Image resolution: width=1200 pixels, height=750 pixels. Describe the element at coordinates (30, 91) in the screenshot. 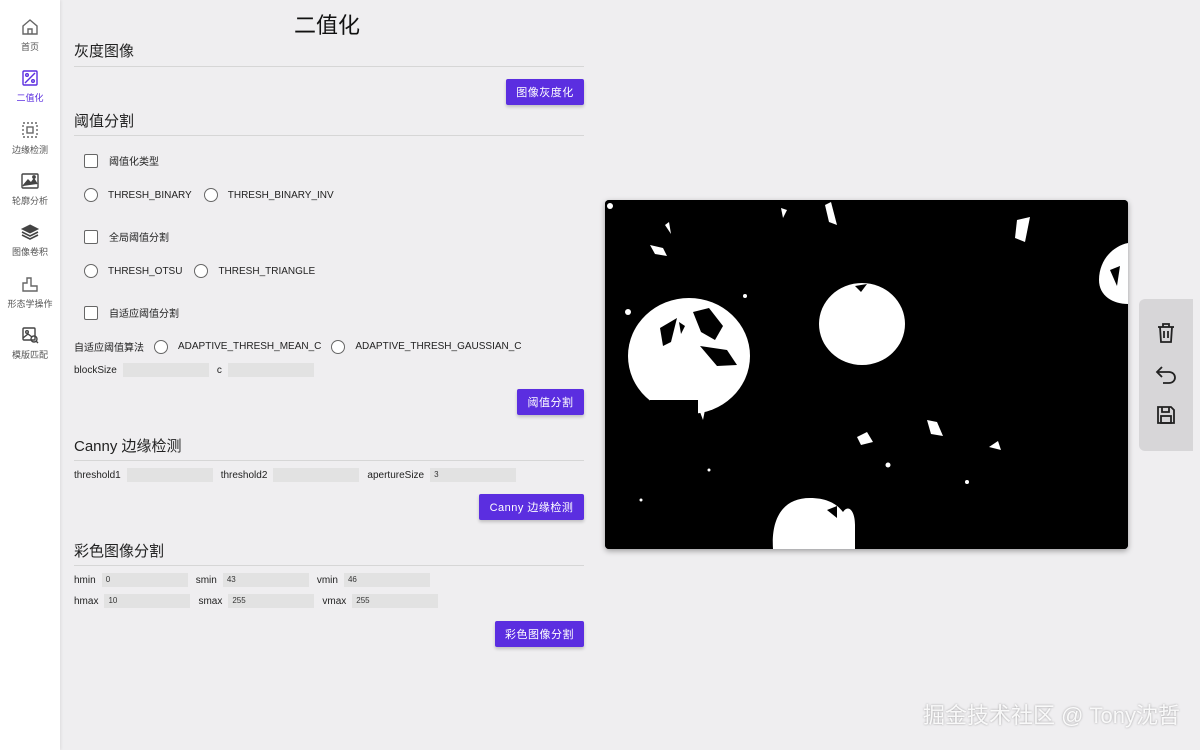

I see `sidebar-item-binarize: 二值化` at that location.